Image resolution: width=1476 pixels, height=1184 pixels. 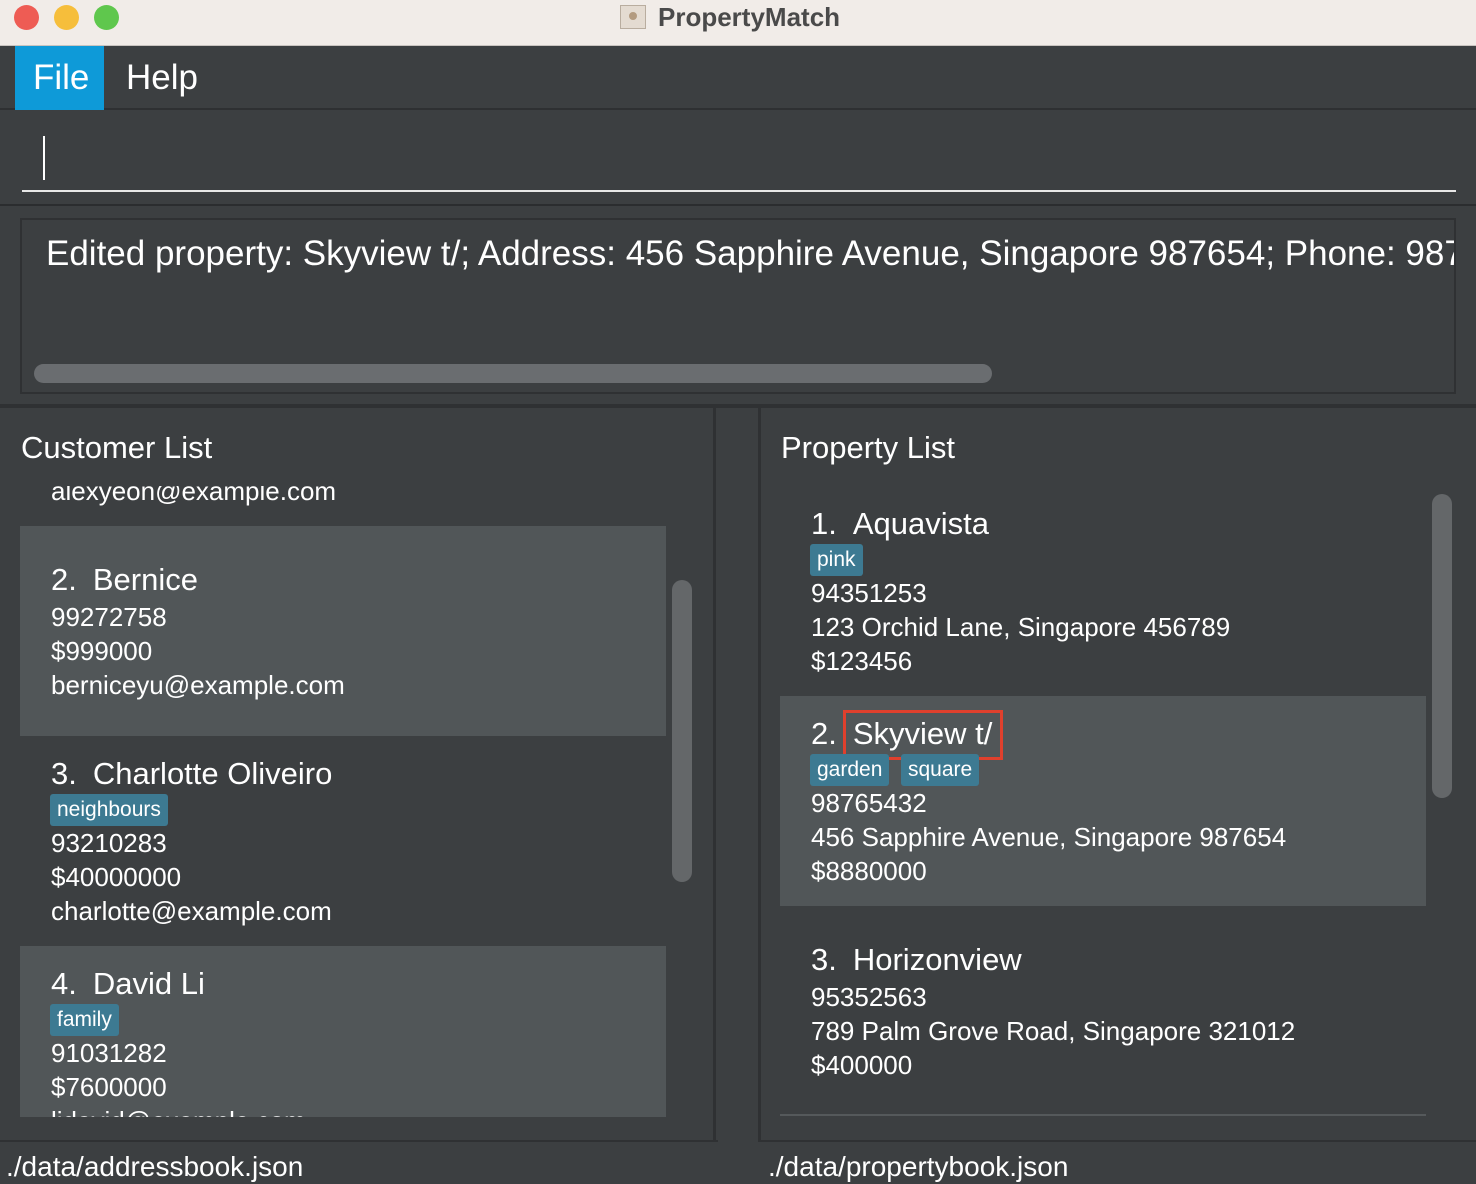 I want to click on customer-phone: 91031282, so click(x=109, y=1053).